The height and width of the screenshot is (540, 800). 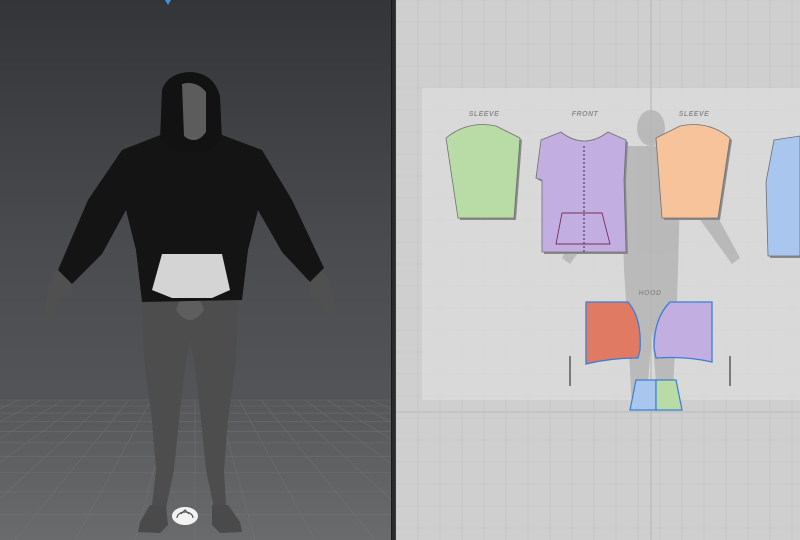 I want to click on pattern-piece-back-partial, so click(x=782, y=196).